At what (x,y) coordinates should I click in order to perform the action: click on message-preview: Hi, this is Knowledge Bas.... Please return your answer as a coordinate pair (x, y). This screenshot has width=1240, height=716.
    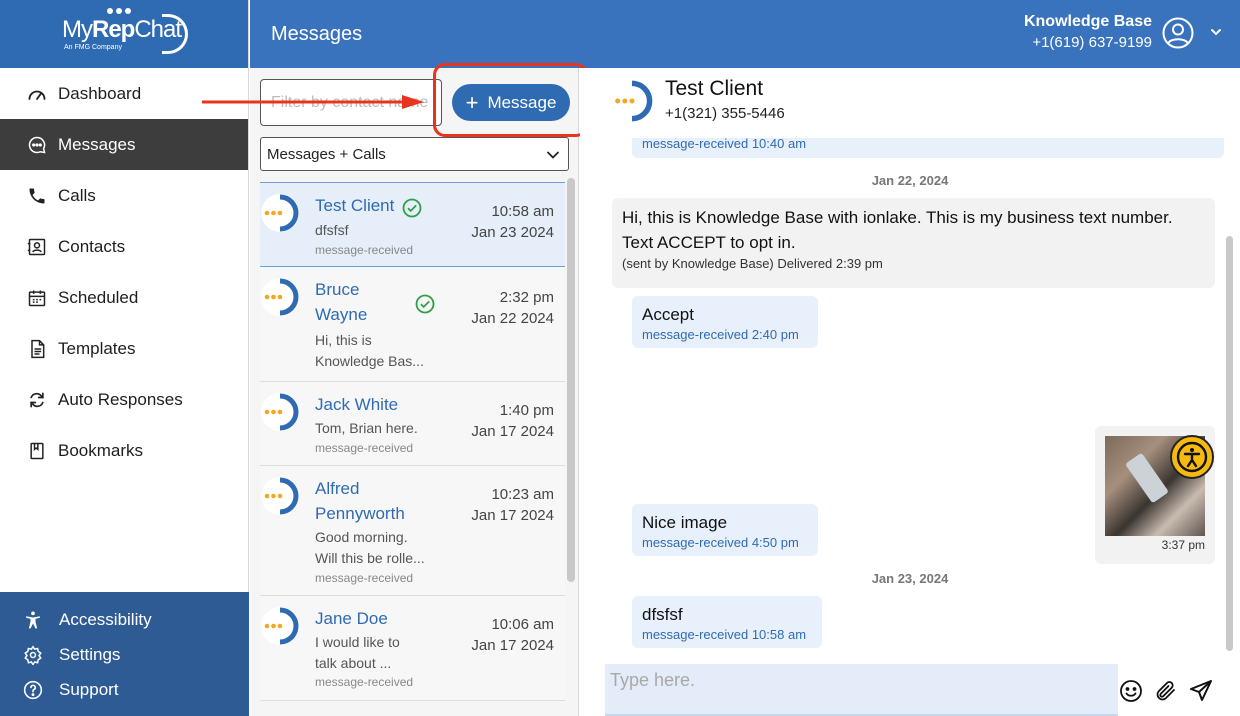
    Looking at the image, I should click on (369, 350).